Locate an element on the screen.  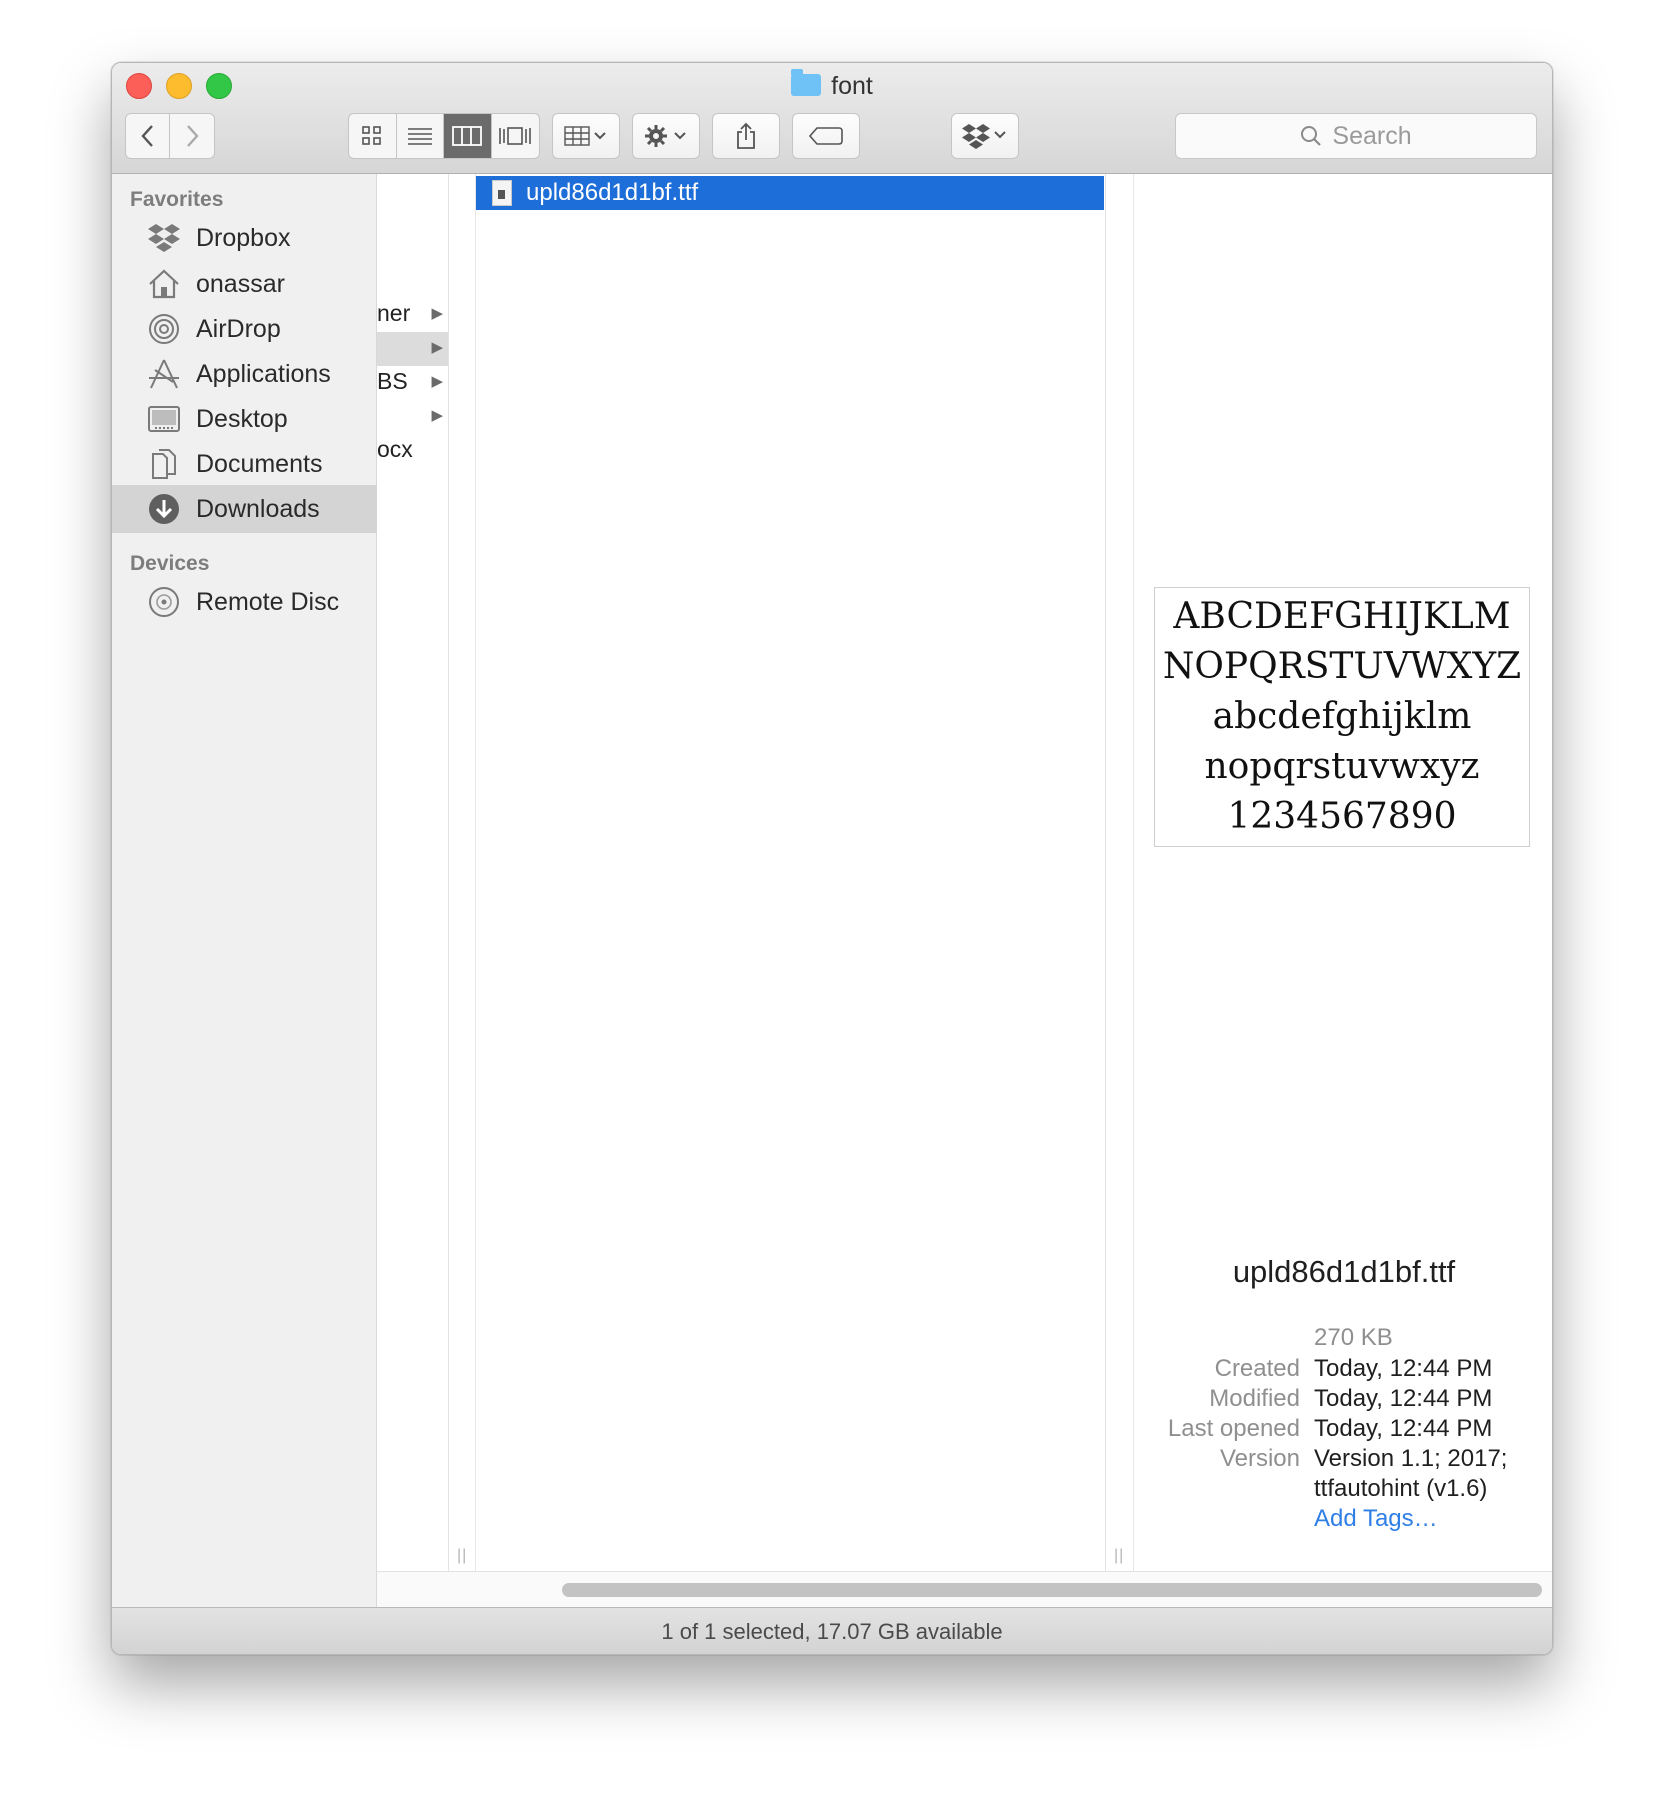
arrange-icon is located at coordinates (585, 136).